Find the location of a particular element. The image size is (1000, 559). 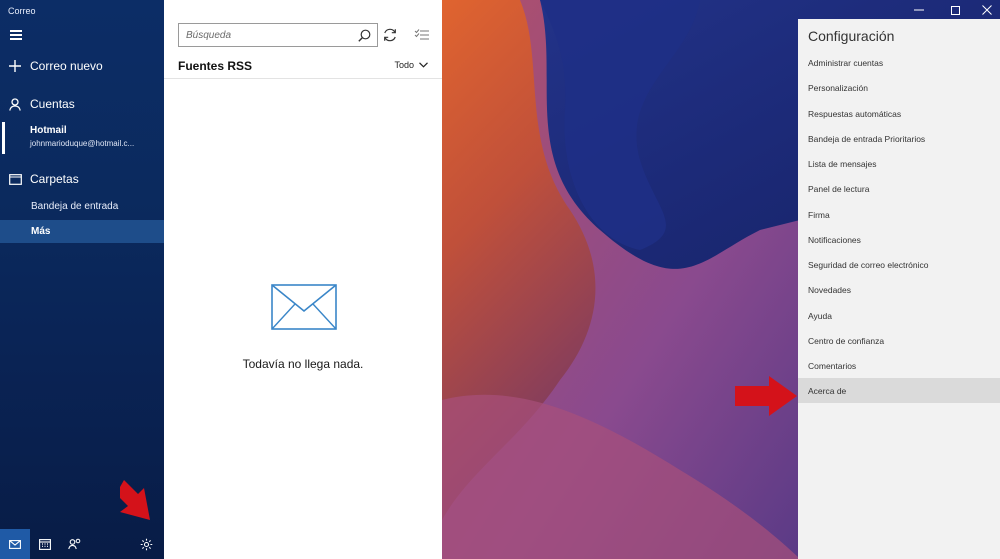

settings-item-whats-new: Novedades is located at coordinates (899, 289).